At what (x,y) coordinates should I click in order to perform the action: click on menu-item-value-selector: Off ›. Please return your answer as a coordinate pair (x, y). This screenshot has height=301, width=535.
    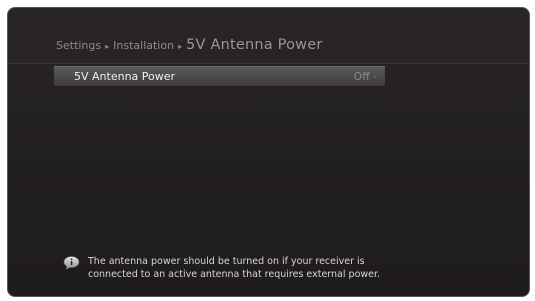
    Looking at the image, I should click on (365, 76).